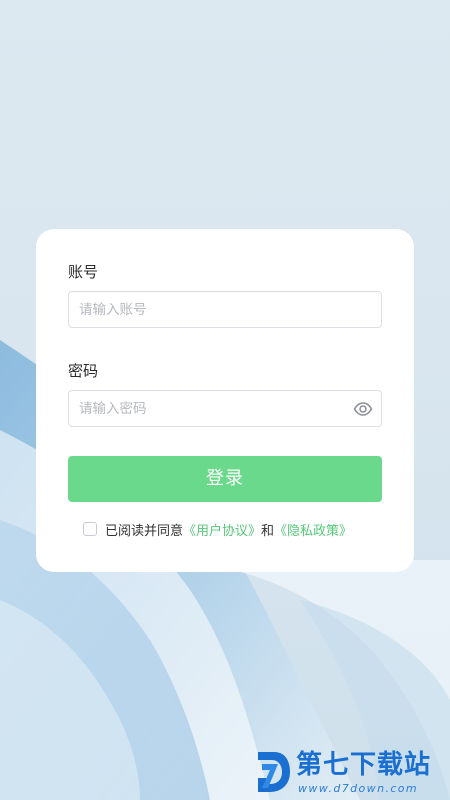 The width and height of the screenshot is (450, 800). I want to click on watermark-title: 第七下载站, so click(364, 765).